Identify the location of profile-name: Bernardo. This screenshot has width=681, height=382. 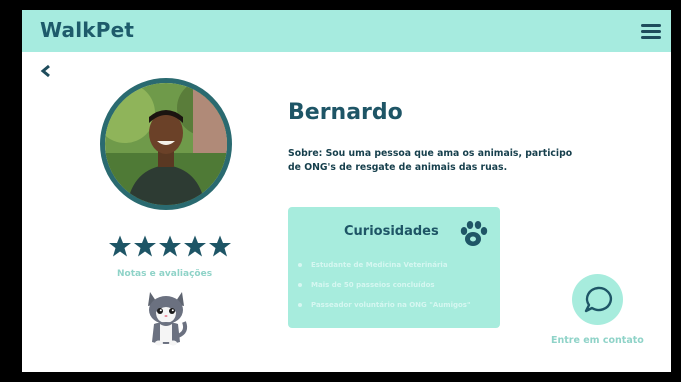
(345, 112).